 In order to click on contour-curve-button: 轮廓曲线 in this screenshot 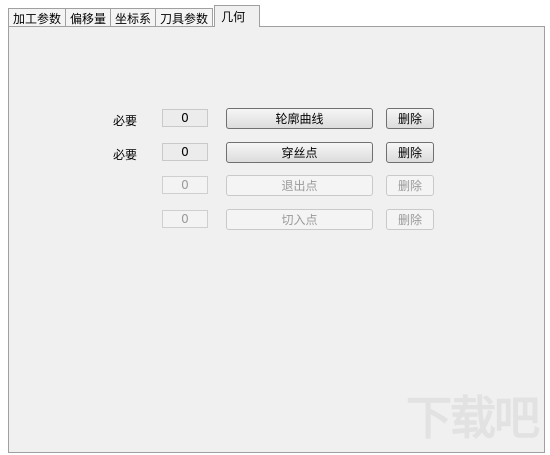, I will do `click(299, 118)`.